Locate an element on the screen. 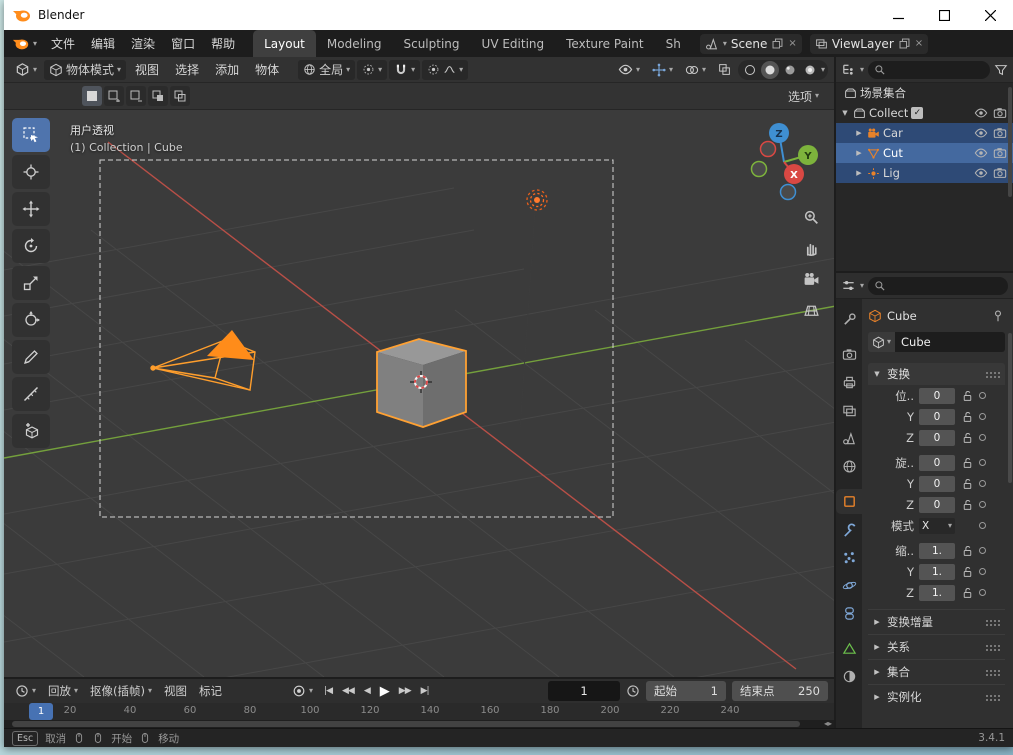  properties-tab-view-layer is located at coordinates (849, 410).